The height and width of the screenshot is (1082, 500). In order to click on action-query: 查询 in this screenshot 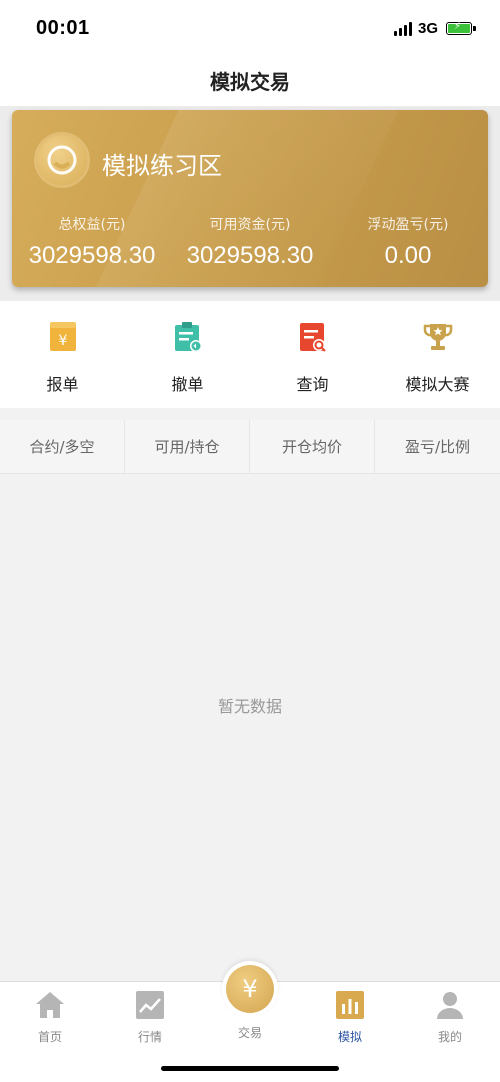, I will do `click(312, 354)`.